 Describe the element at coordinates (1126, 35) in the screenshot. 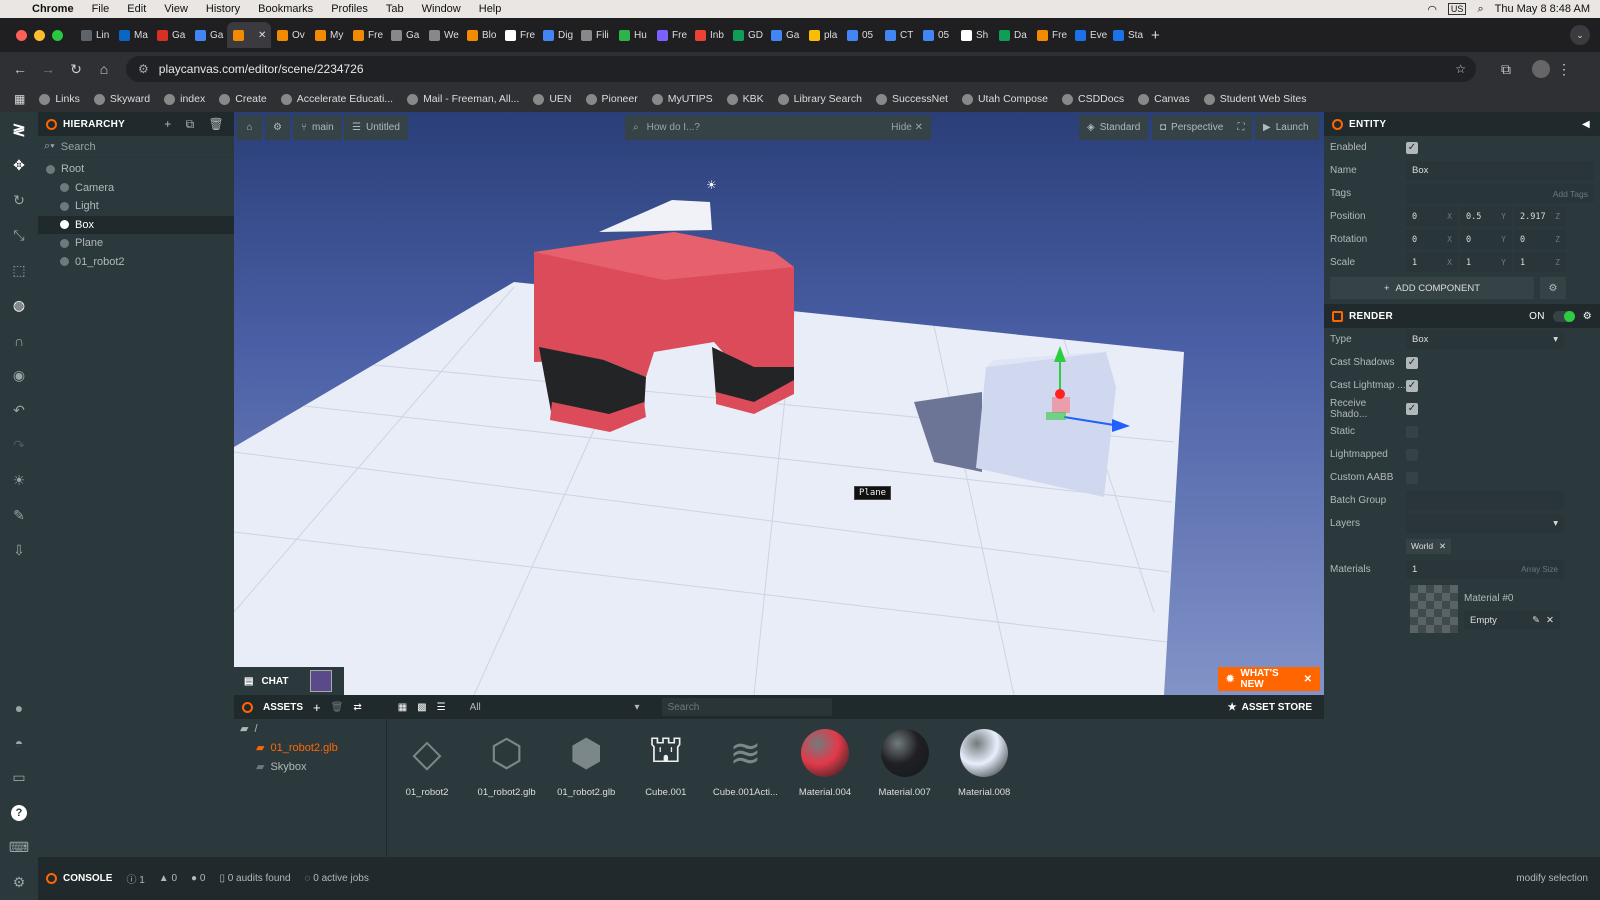

I see `tab: Sta` at that location.